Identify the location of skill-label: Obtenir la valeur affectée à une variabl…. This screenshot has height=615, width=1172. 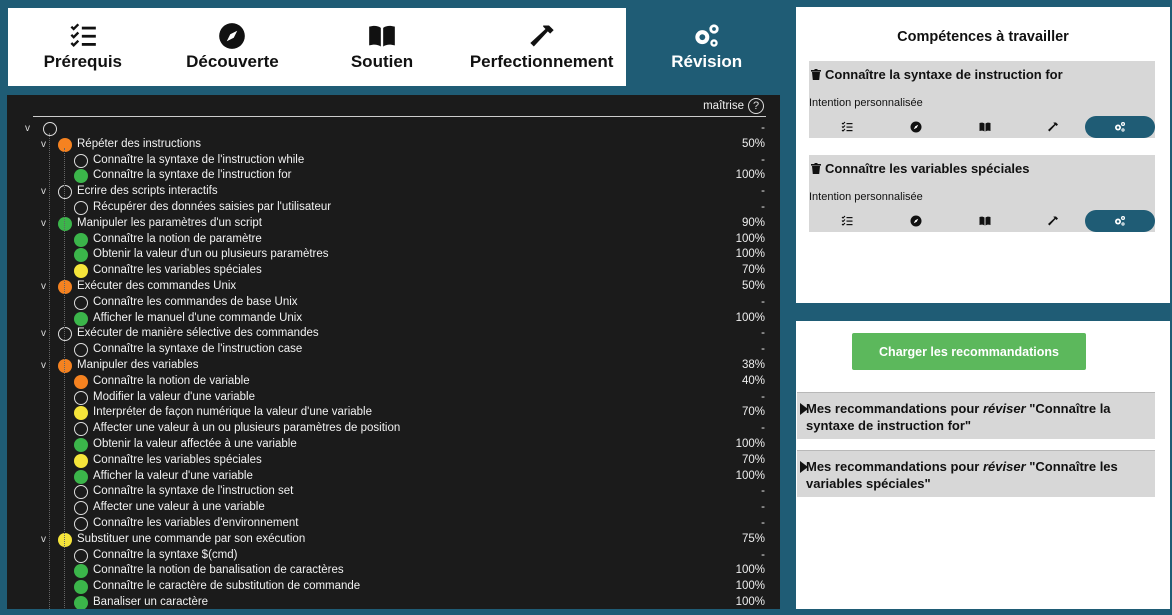
(195, 443).